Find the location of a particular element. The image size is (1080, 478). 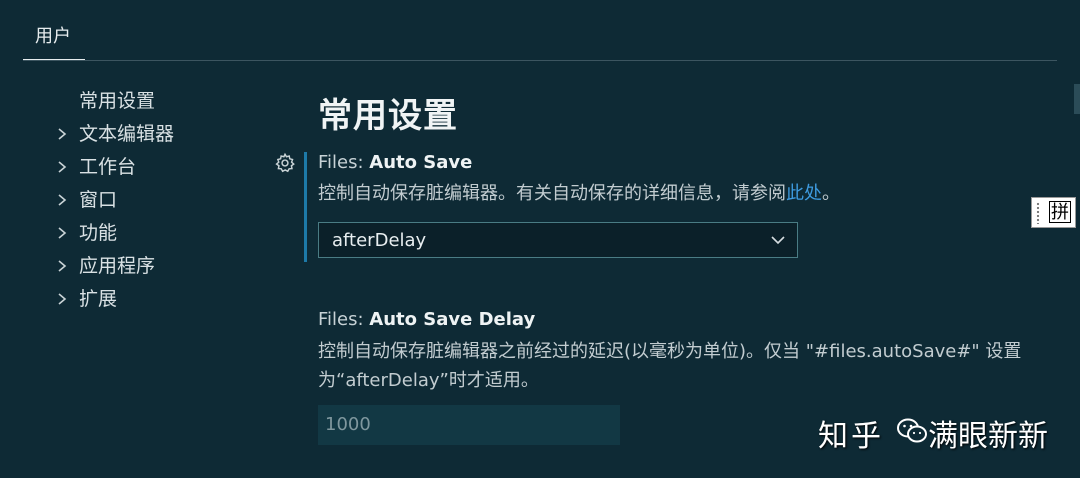

toc-item-label: 应用程序 is located at coordinates (117, 266).